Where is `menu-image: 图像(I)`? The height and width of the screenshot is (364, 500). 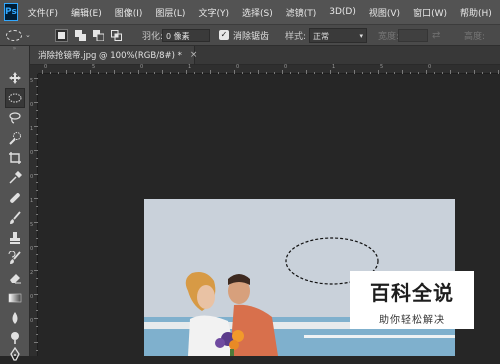 menu-image: 图像(I) is located at coordinates (129, 12).